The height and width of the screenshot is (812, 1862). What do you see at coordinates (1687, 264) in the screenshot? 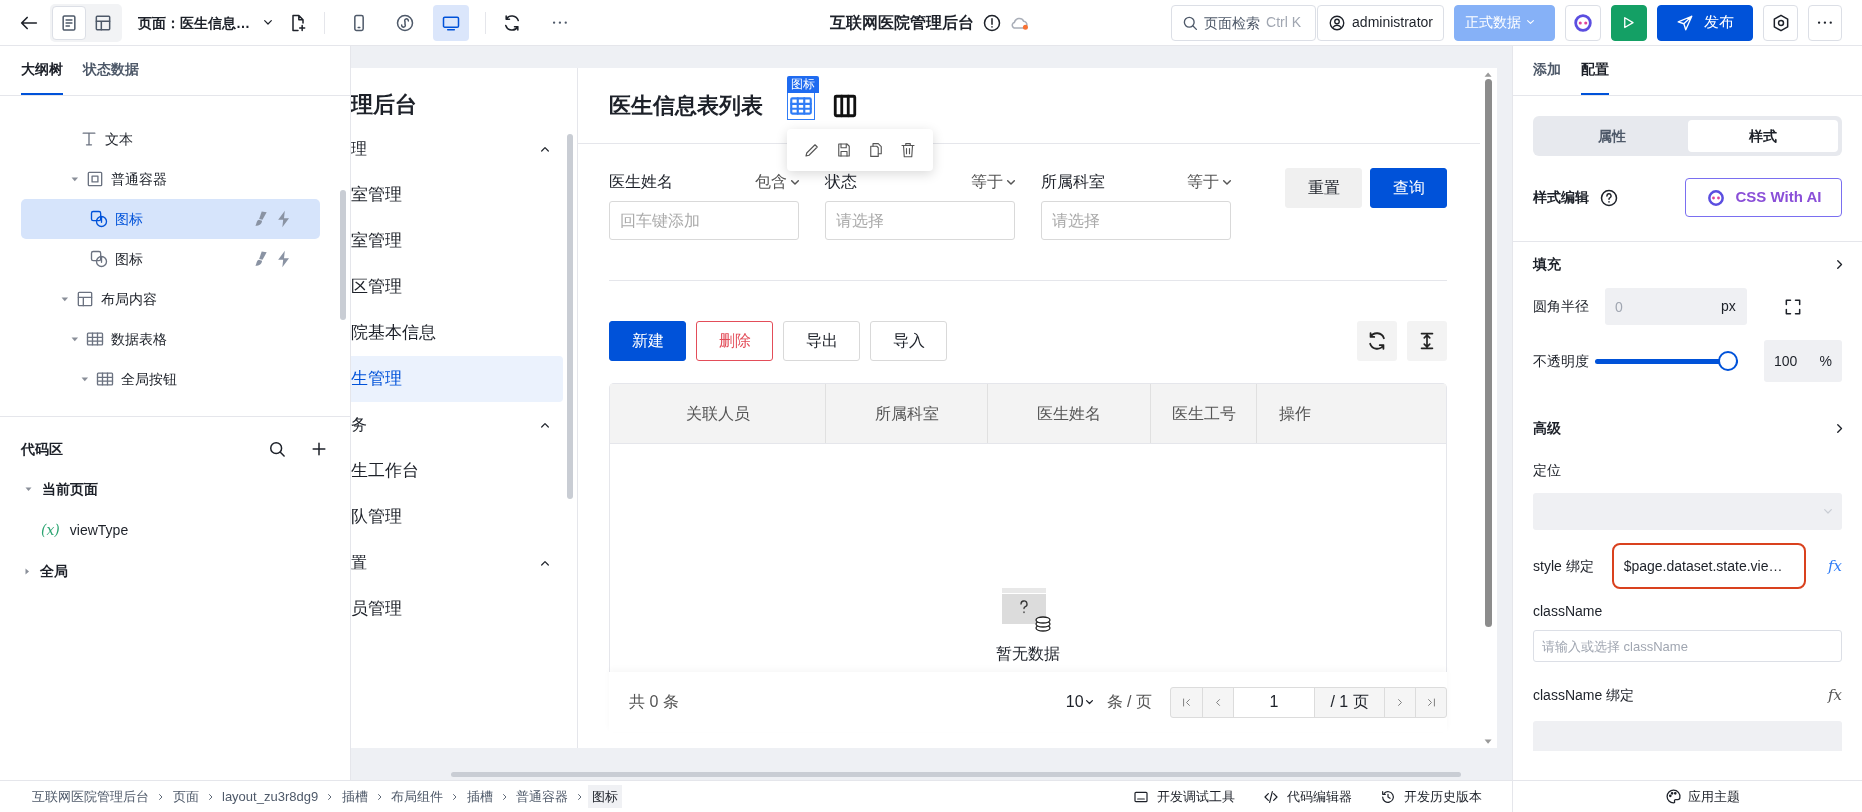
I see `section-header: 填充` at bounding box center [1687, 264].